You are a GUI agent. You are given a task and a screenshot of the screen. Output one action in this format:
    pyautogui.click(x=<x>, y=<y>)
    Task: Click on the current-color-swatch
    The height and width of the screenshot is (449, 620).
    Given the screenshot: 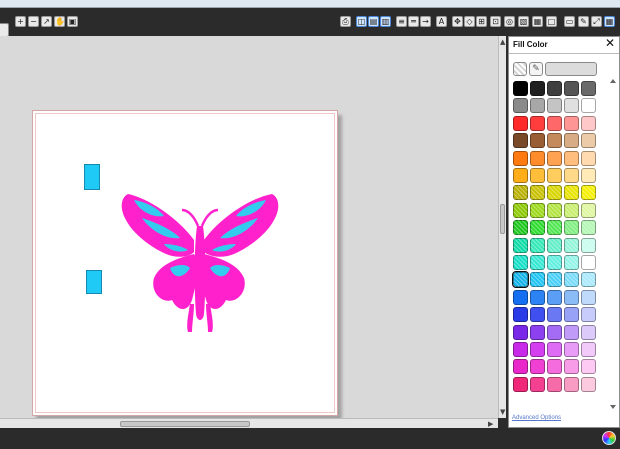 What is the action you would take?
    pyautogui.click(x=571, y=69)
    